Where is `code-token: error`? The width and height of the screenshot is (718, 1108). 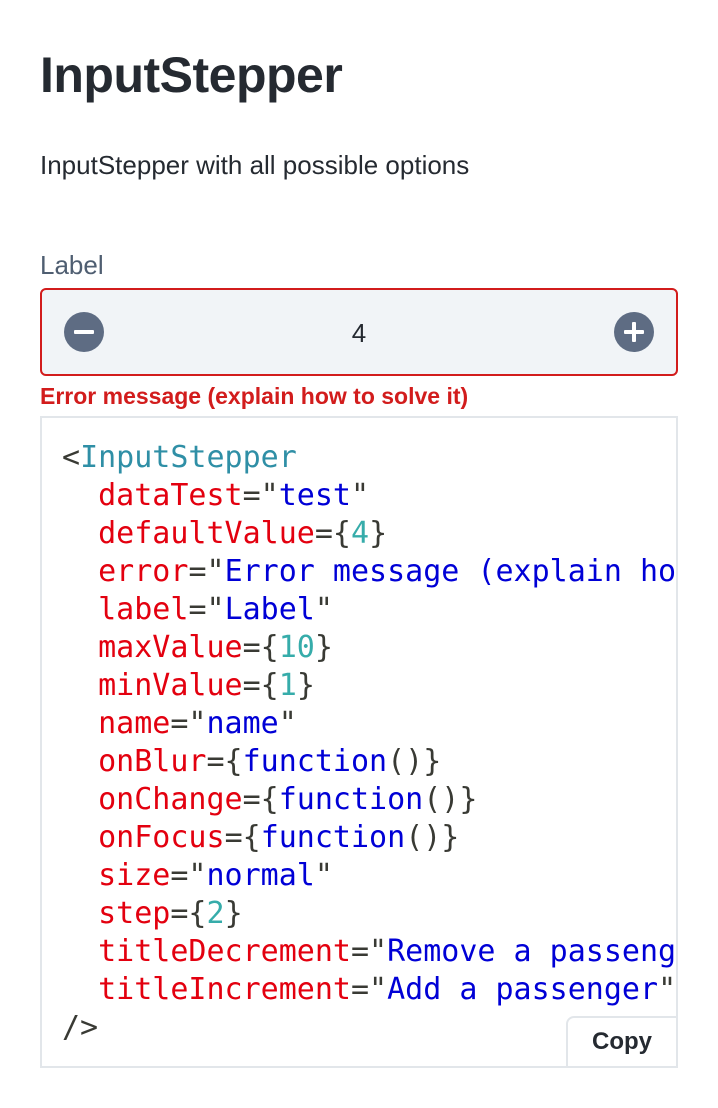
code-token: error is located at coordinates (143, 571).